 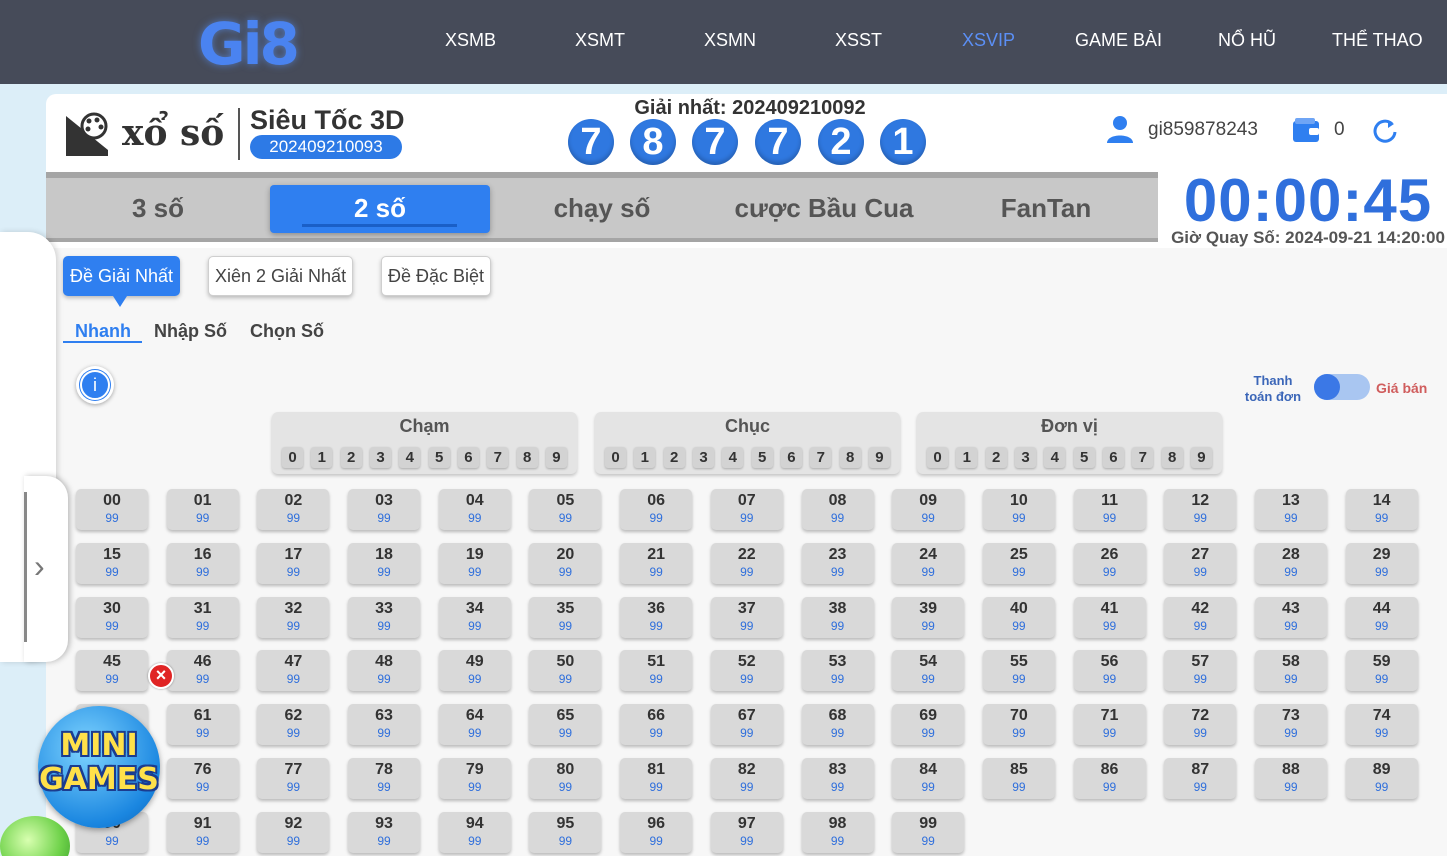 What do you see at coordinates (837, 563) in the screenshot?
I see `number-cell: 23 99` at bounding box center [837, 563].